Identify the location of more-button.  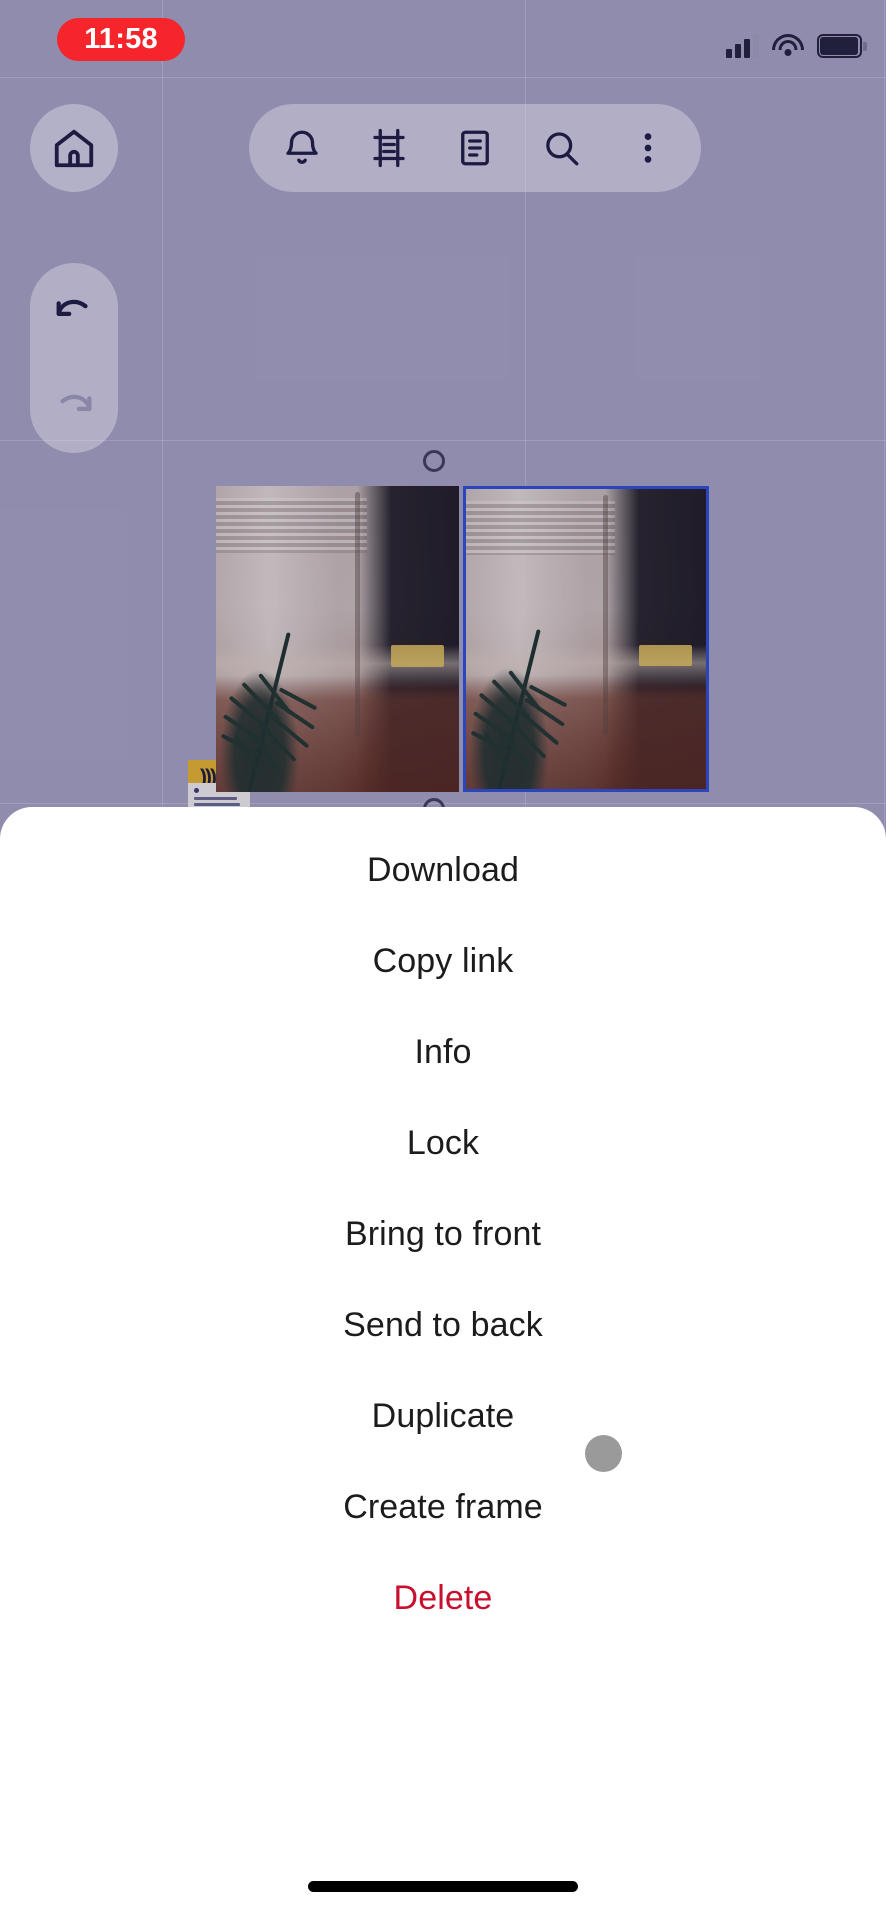
(648, 148).